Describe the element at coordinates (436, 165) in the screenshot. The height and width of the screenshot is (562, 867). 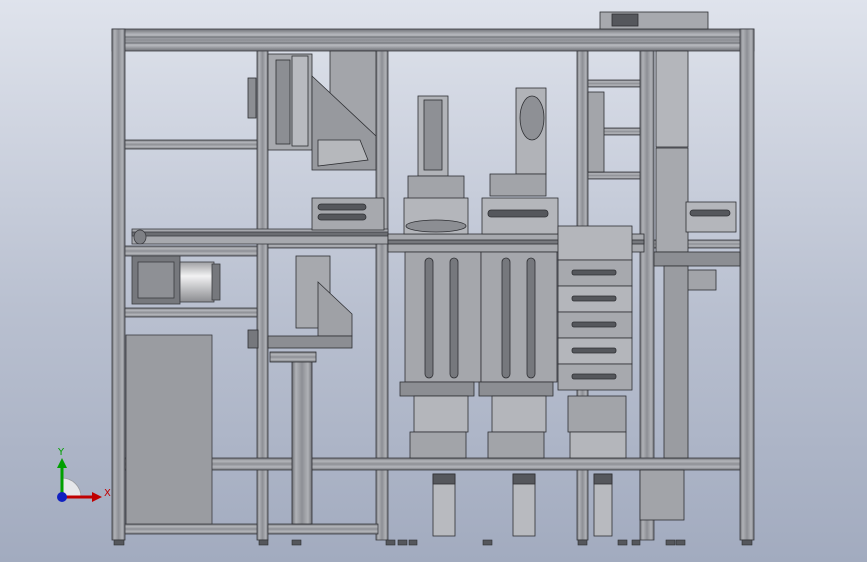
I see `station-1-press` at that location.